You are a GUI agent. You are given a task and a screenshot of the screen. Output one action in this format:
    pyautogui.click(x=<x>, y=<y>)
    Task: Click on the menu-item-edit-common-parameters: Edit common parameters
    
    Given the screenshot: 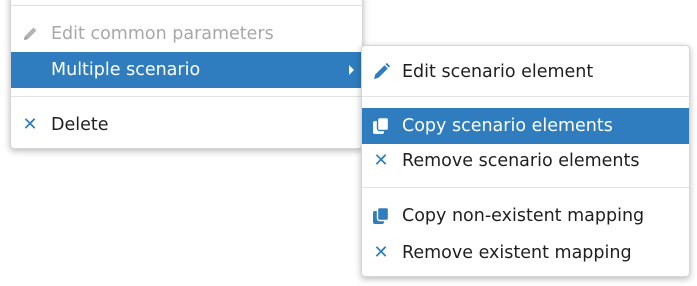 What is the action you would take?
    pyautogui.click(x=186, y=34)
    